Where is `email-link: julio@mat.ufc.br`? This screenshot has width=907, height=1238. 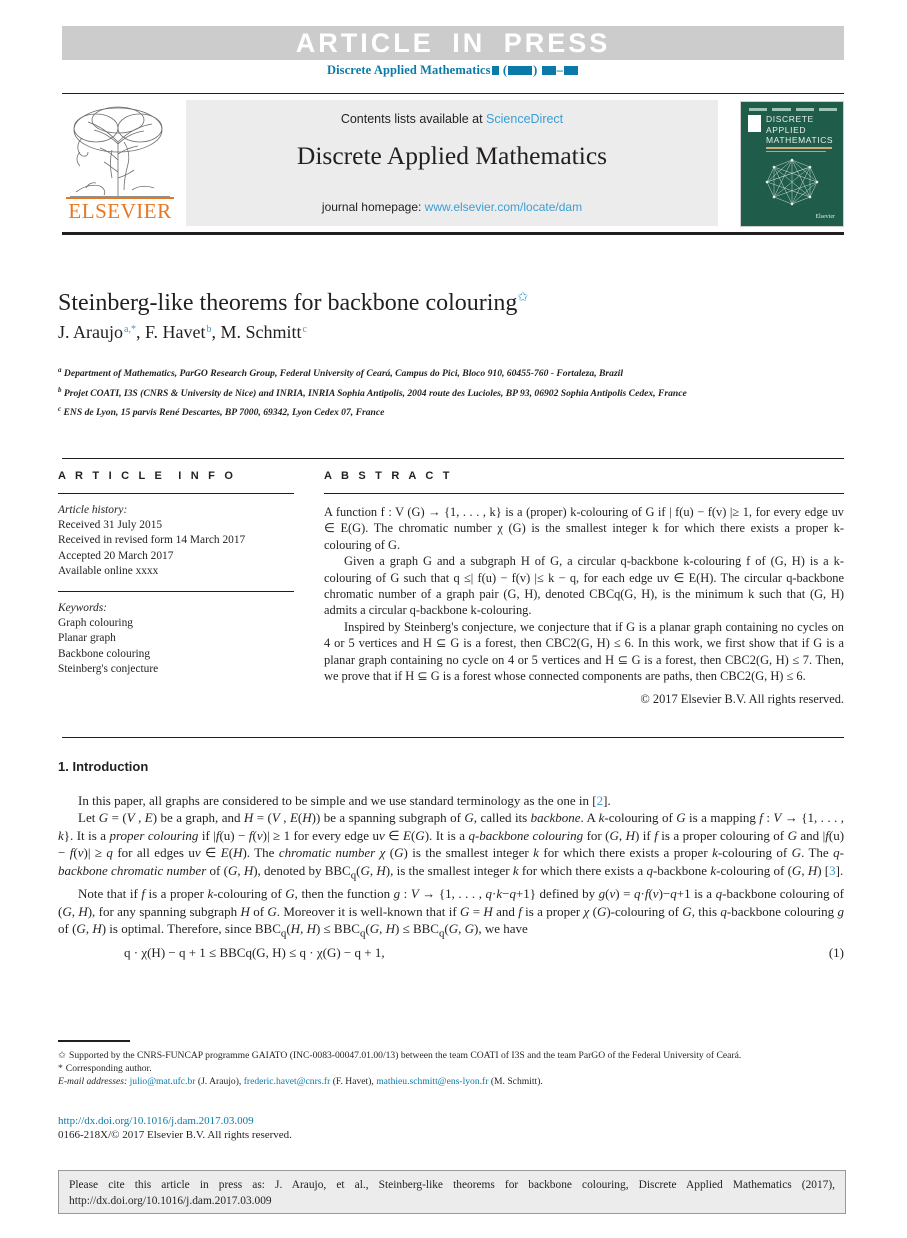
email-link: julio@mat.ufc.br is located at coordinates (163, 1081).